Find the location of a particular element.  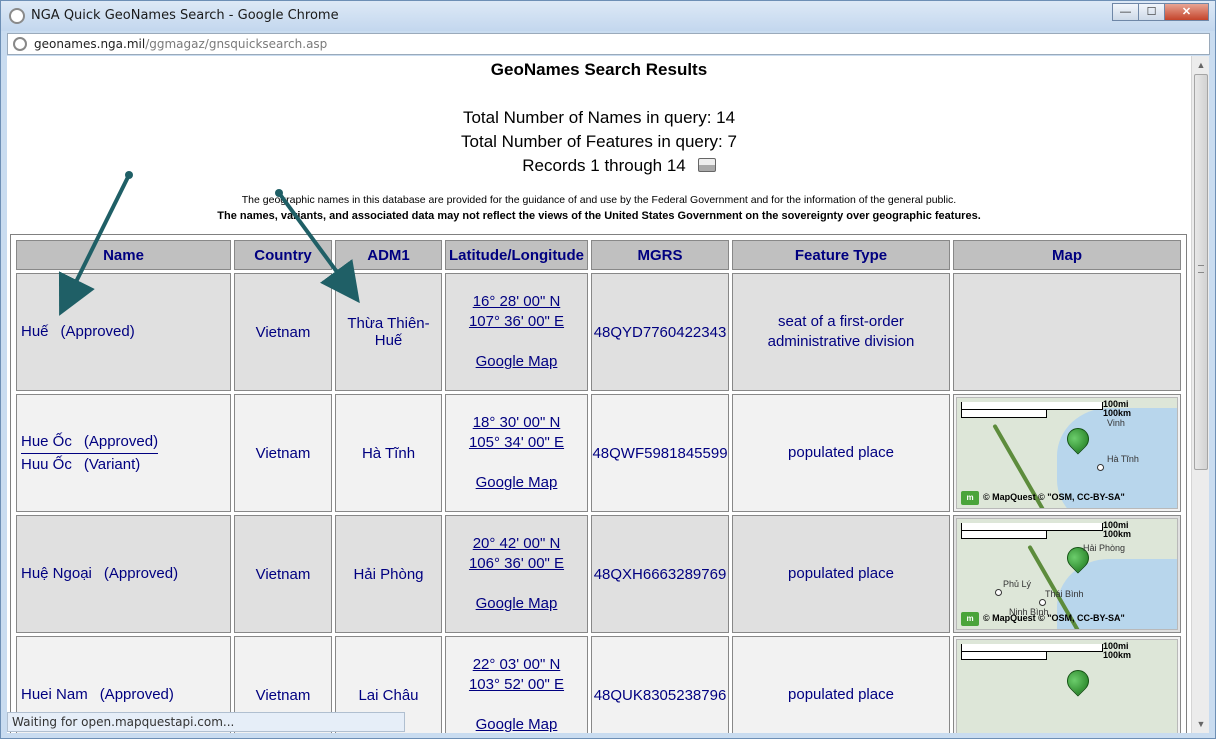

header-mgrs: MGRS is located at coordinates (660, 255).